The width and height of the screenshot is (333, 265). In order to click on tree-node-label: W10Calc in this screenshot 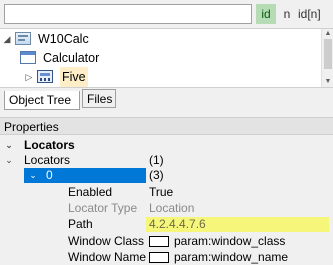, I will do `click(63, 39)`.